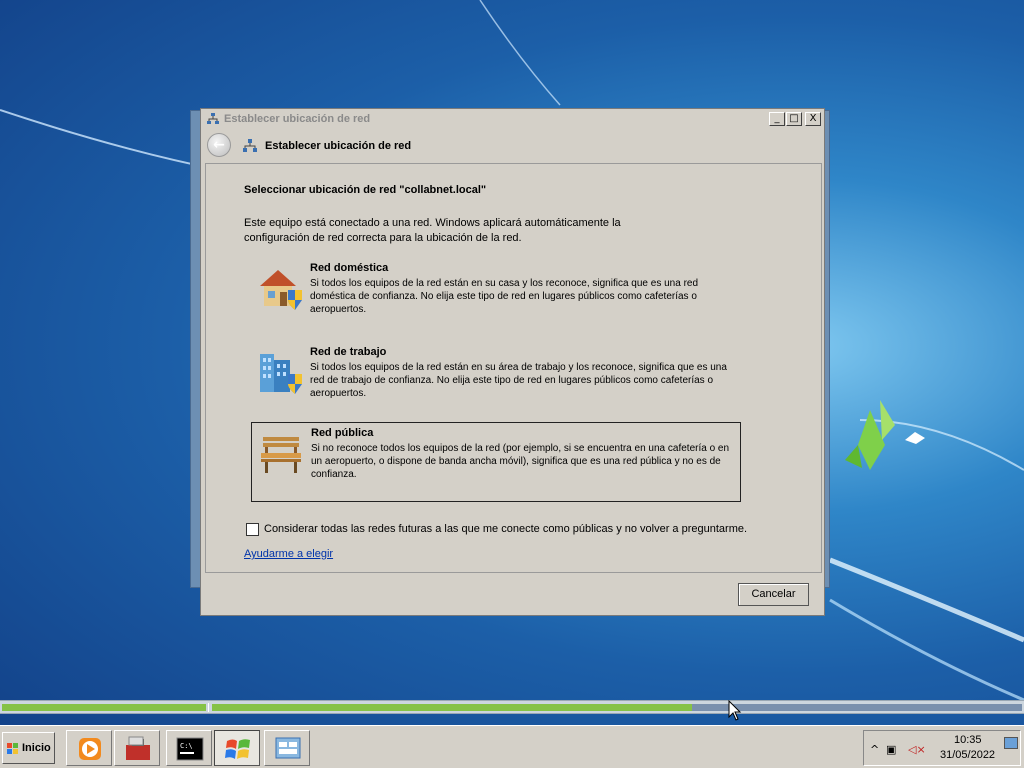 This screenshot has width=1024, height=768. I want to click on show-desktop-button, so click(1011, 743).